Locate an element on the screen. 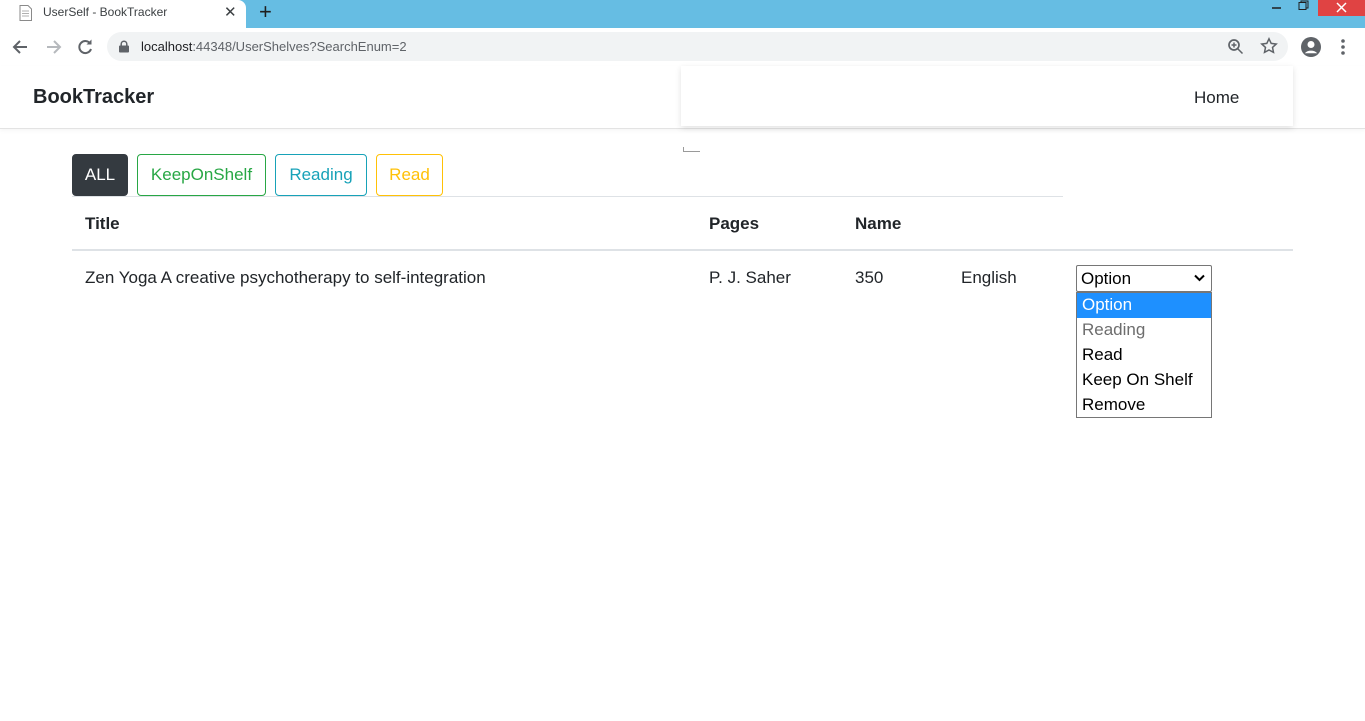 The height and width of the screenshot is (721, 1365). close-tab-icon: ✕ is located at coordinates (230, 12).